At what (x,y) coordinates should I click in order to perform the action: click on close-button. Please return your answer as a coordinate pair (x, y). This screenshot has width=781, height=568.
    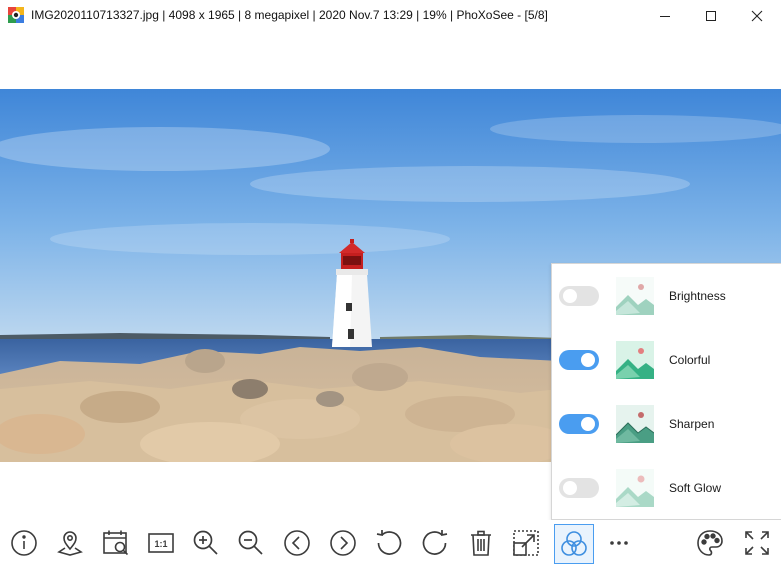
    Looking at the image, I should click on (757, 15).